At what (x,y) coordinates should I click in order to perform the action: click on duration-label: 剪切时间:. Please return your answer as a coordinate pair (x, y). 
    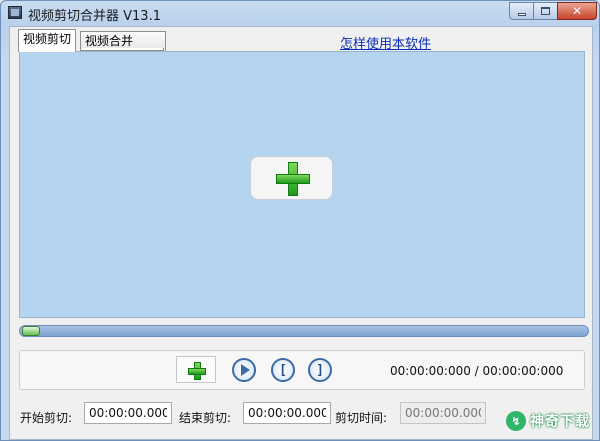
    Looking at the image, I should click on (361, 418).